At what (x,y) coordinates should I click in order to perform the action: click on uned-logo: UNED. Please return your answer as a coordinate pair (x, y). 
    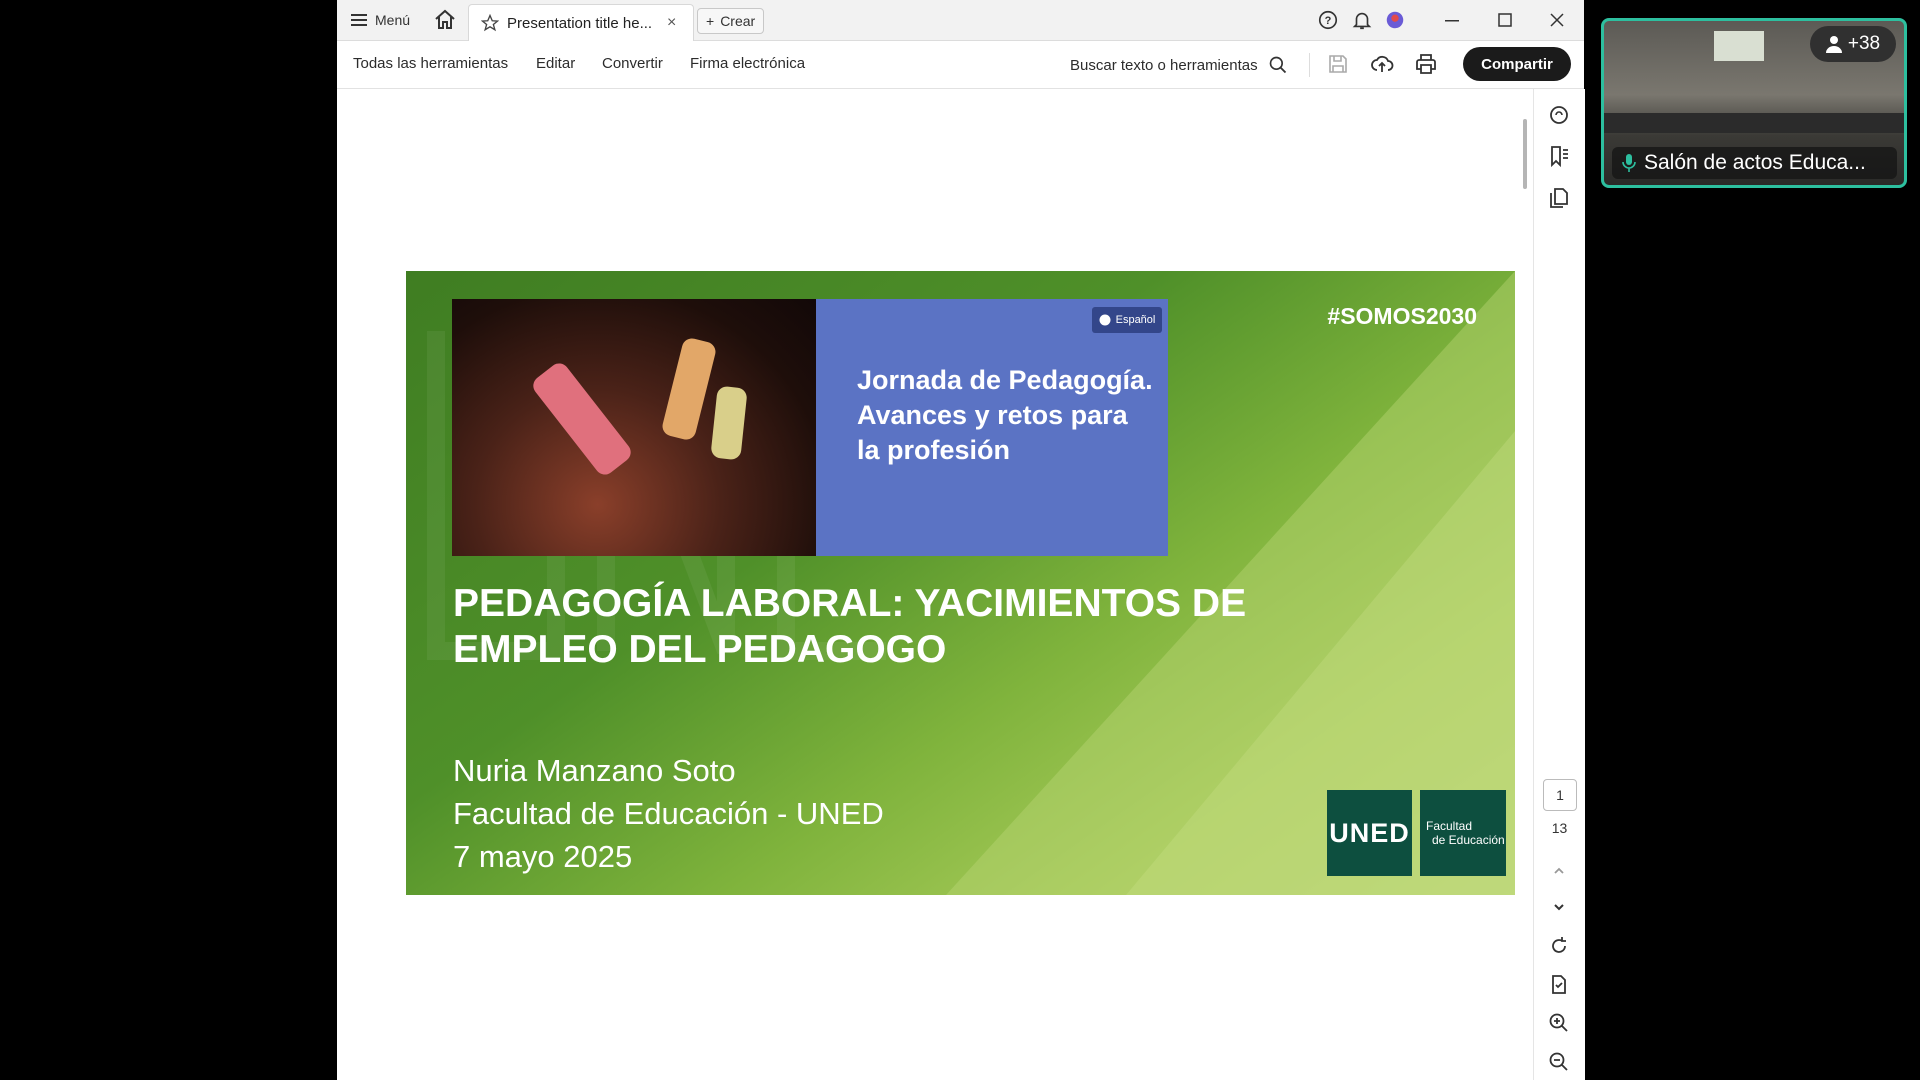
    Looking at the image, I should click on (1369, 833).